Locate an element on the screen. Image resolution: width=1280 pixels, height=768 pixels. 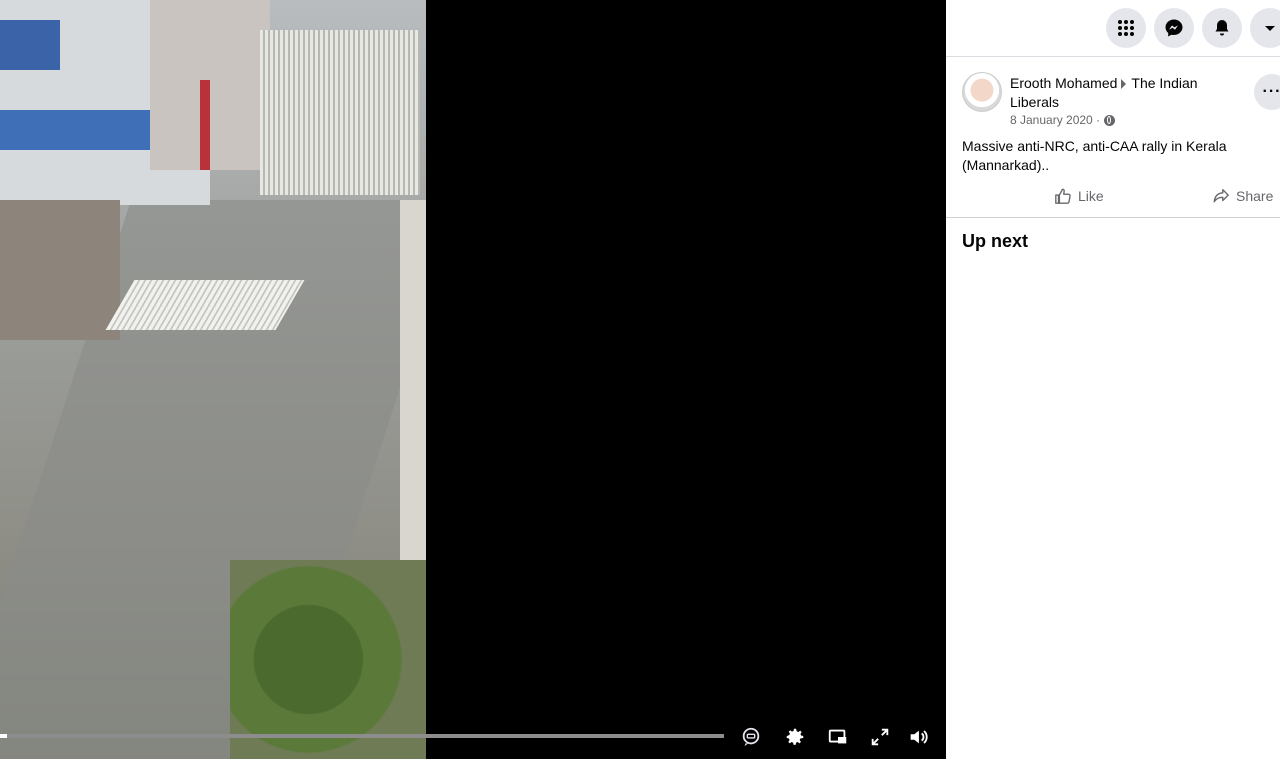
fullscreen-icon is located at coordinates (880, 737).